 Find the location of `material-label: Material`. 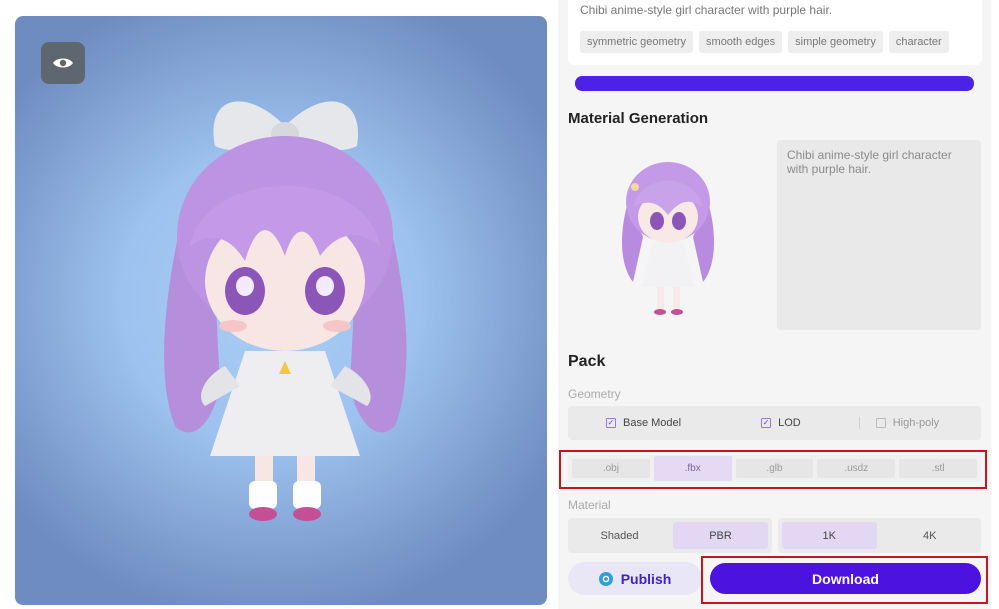

material-label: Material is located at coordinates (589, 505).